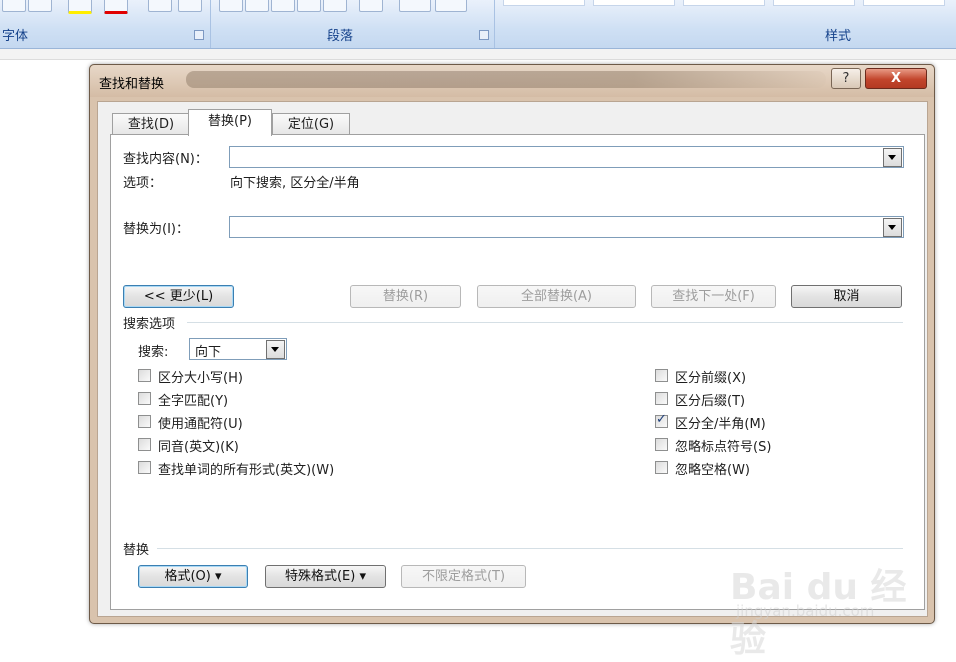  What do you see at coordinates (530, 548) in the screenshot?
I see `replace-section-divider` at bounding box center [530, 548].